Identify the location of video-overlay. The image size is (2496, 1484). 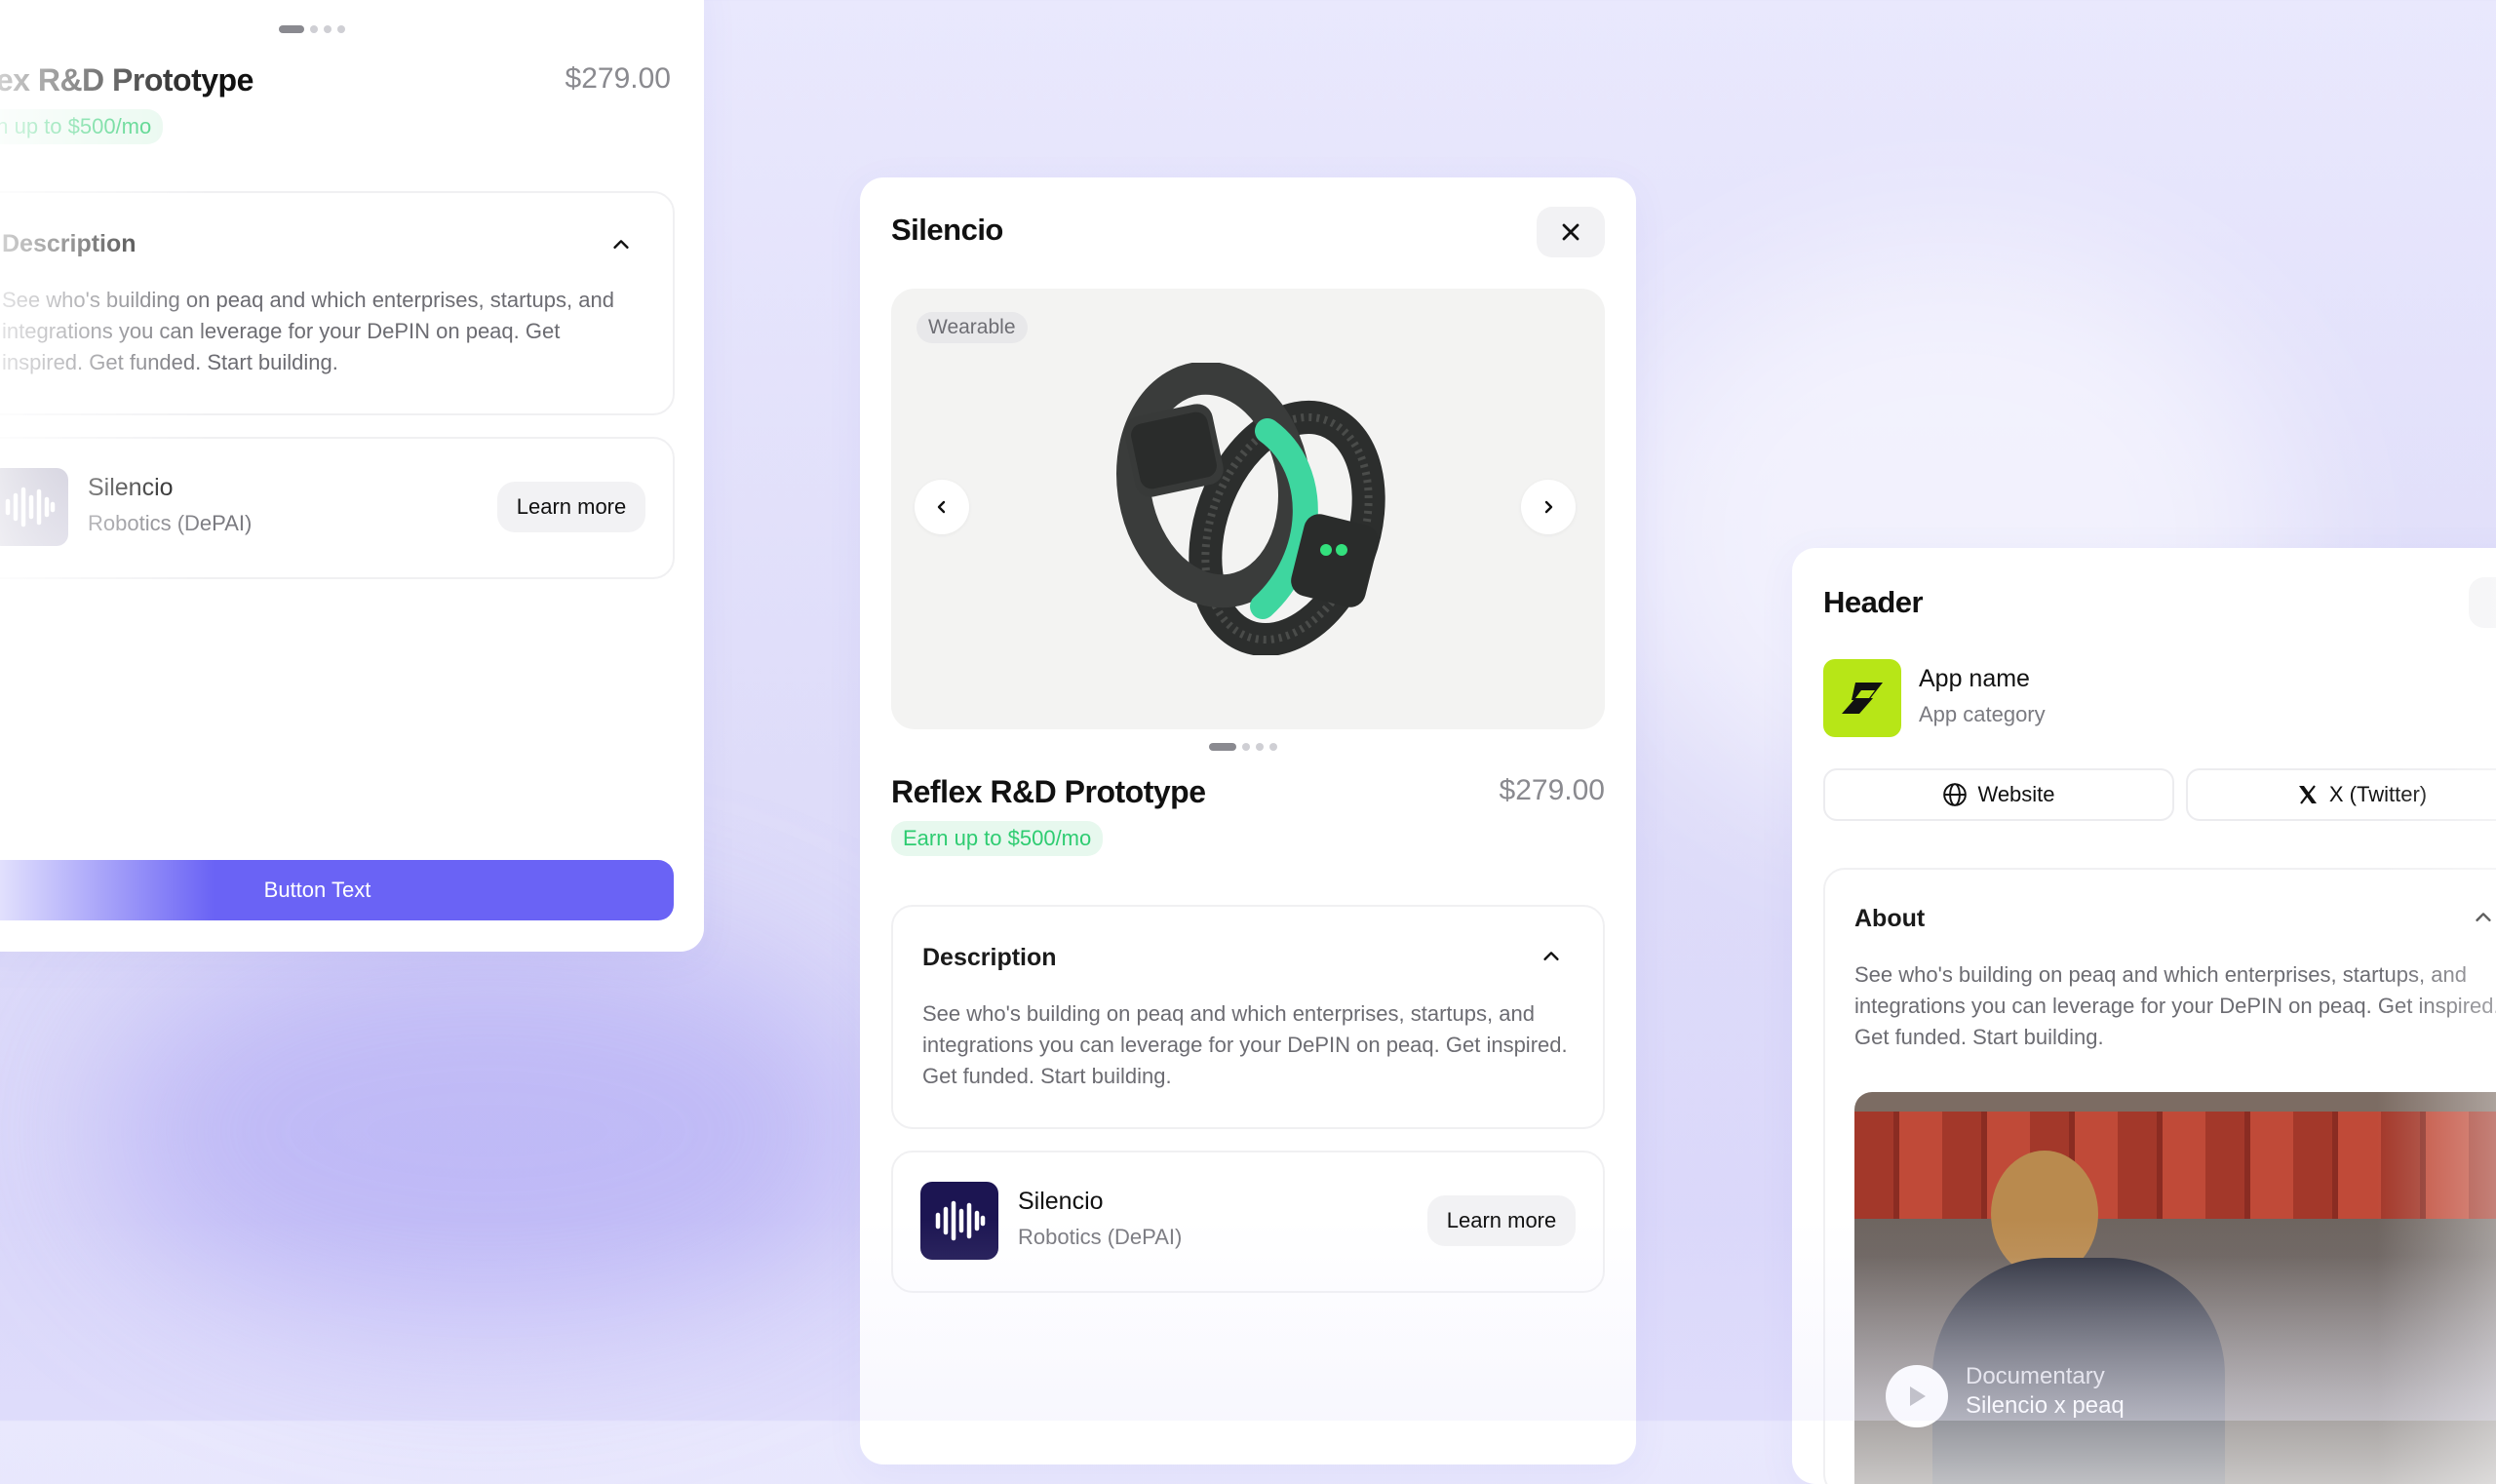
(2175, 1288).